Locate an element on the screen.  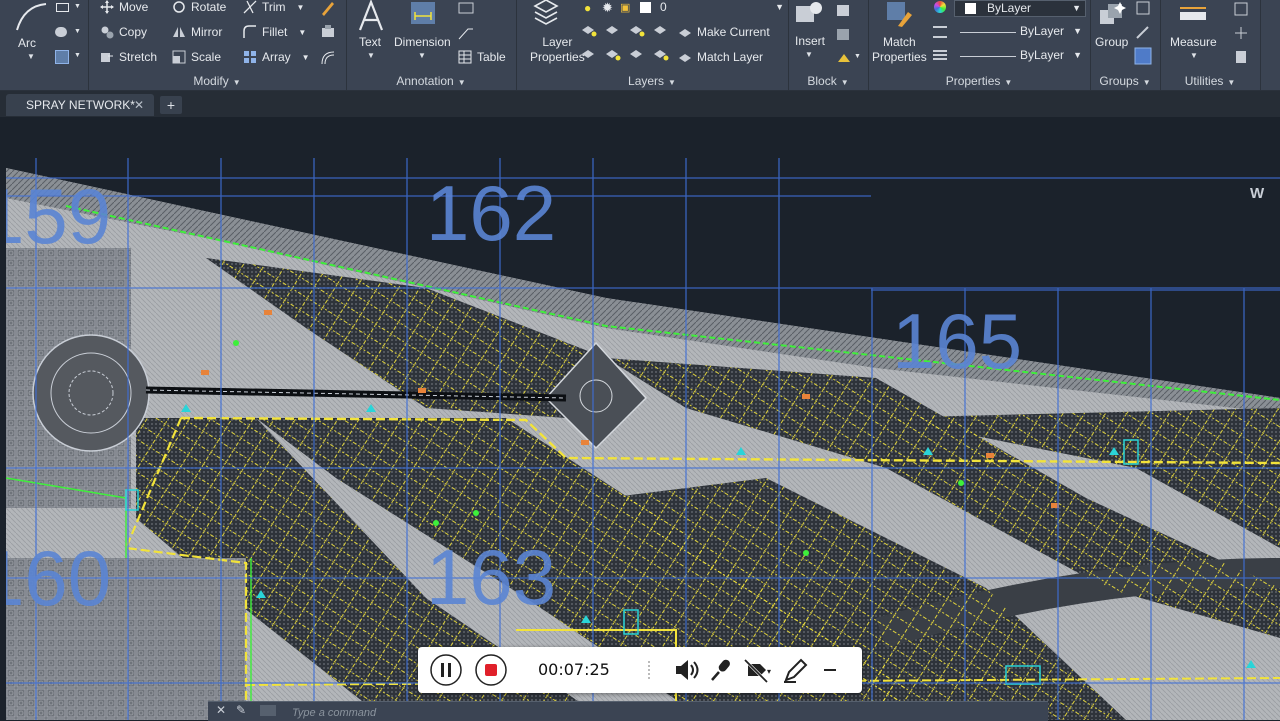
offset-icon is located at coordinates (328, 58).